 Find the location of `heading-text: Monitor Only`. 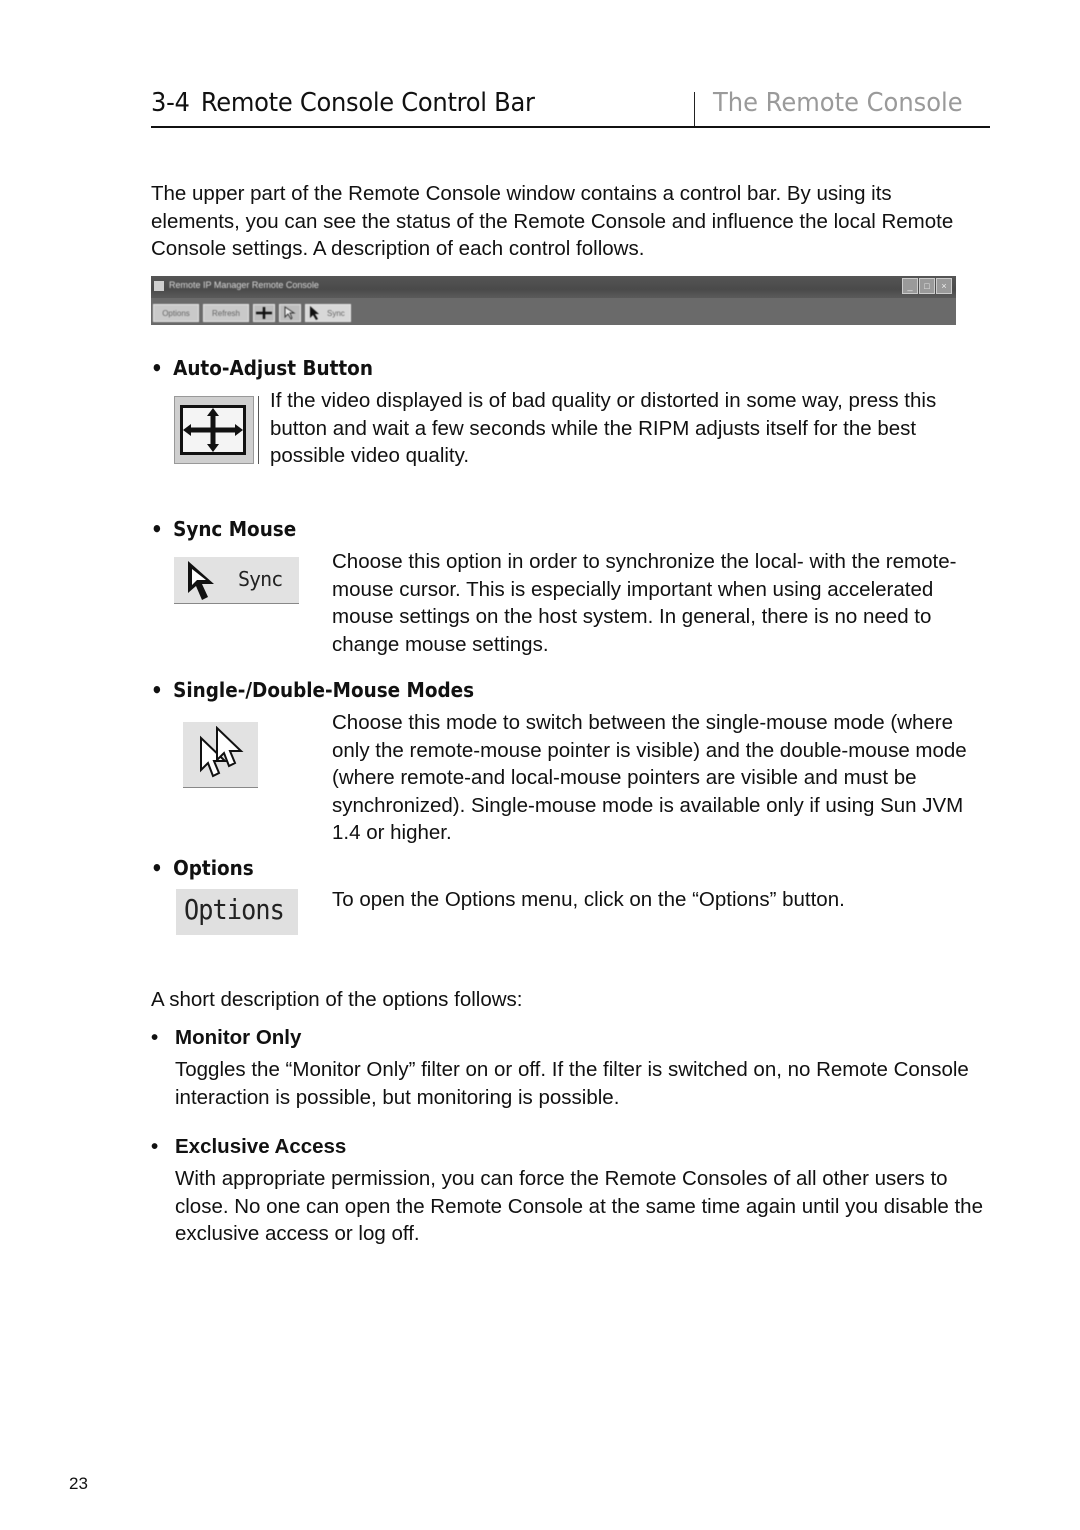

heading-text: Monitor Only is located at coordinates (238, 1037).